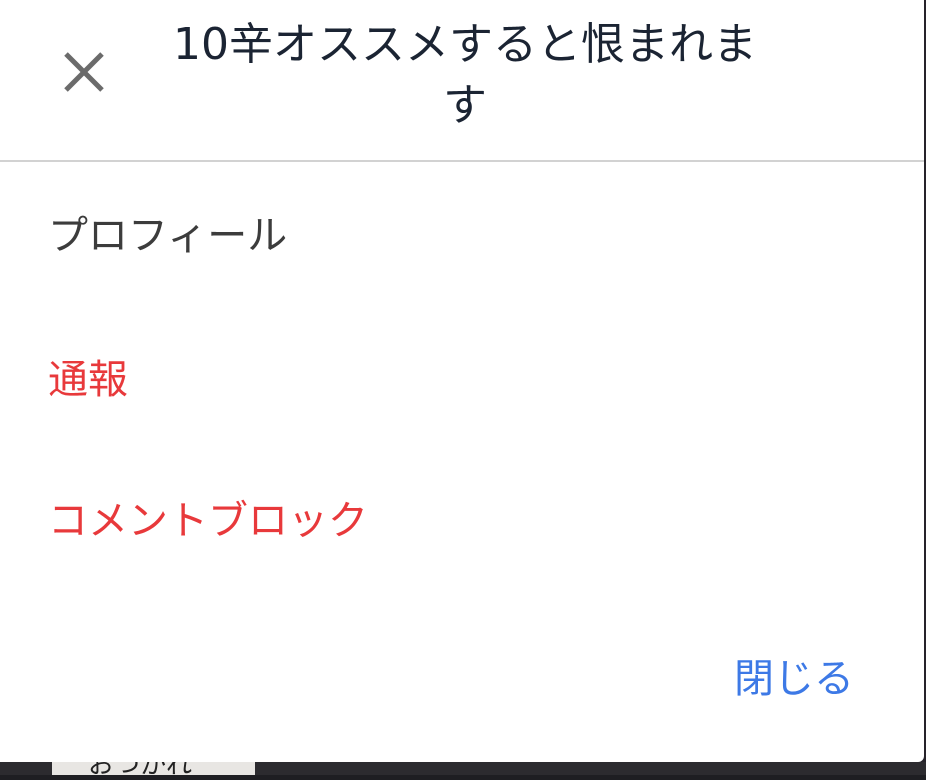  I want to click on close-button: 閉じる, so click(794, 679).